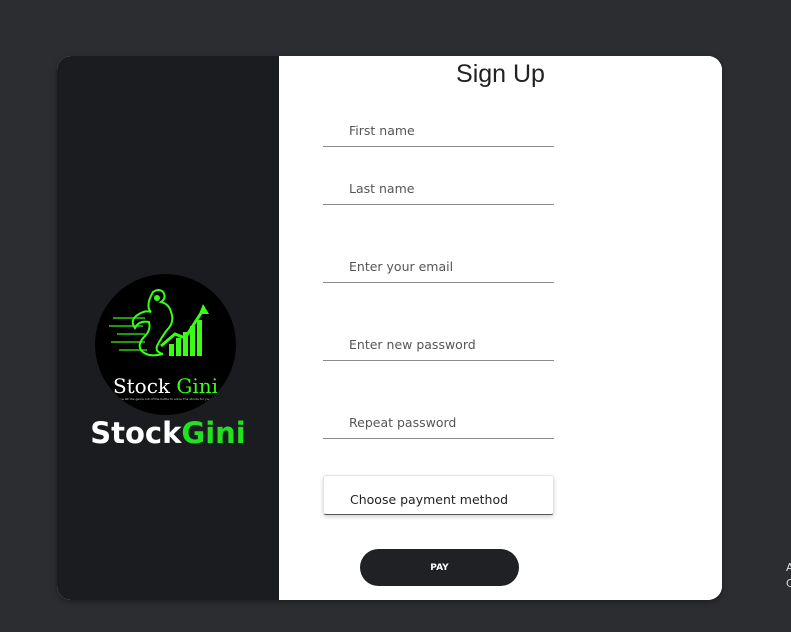 Image resolution: width=791 pixels, height=632 pixels. I want to click on payment-method-label: Choose payment method, so click(429, 499).